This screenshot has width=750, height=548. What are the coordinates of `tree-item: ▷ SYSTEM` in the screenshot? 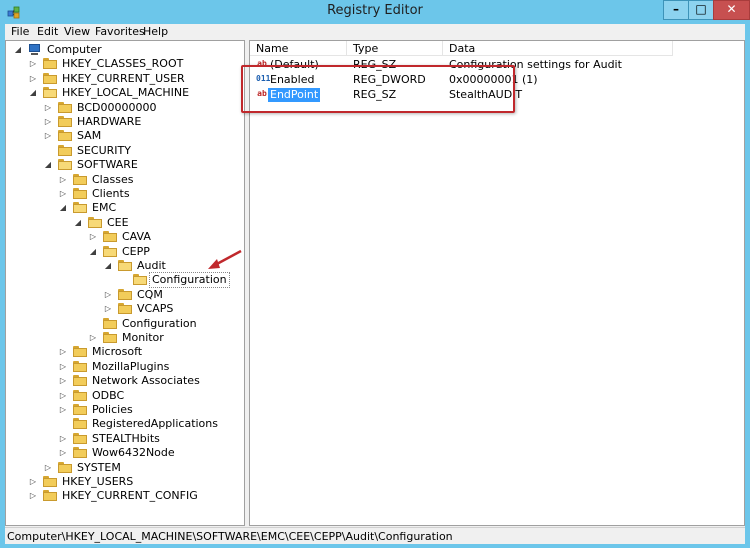 It's located at (125, 468).